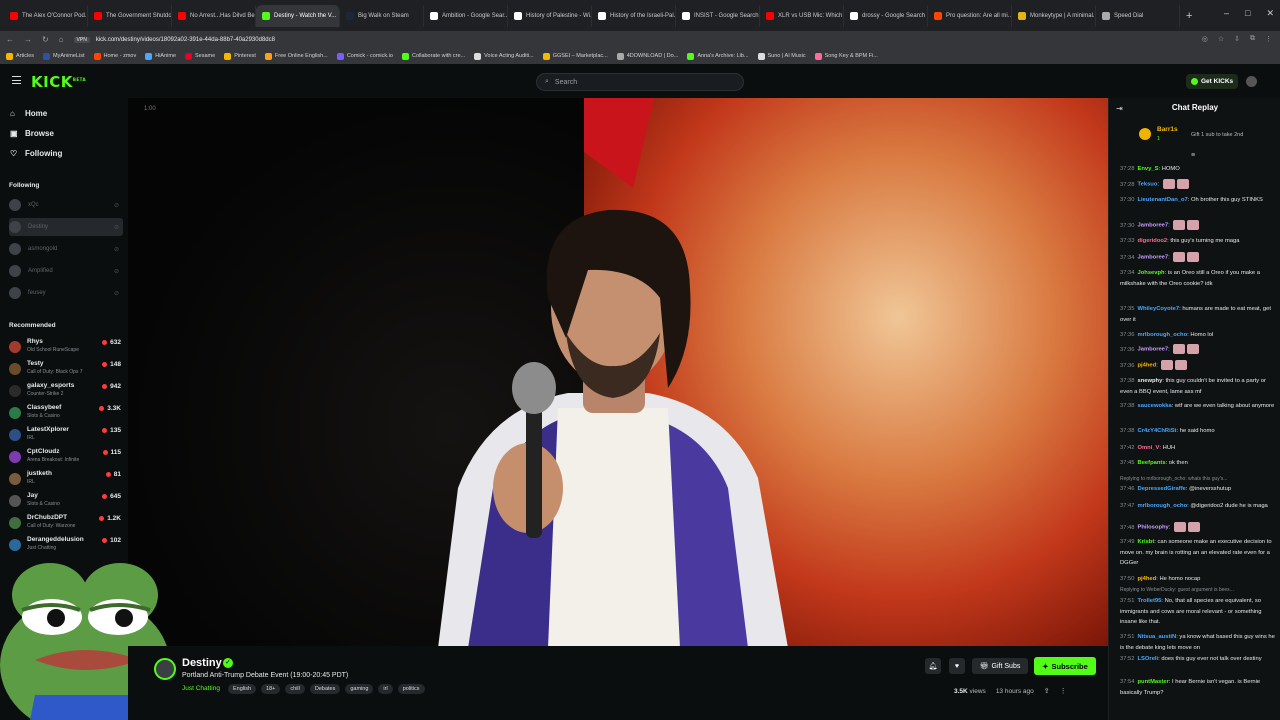 Image resolution: width=1280 pixels, height=720 pixels. What do you see at coordinates (1221, 39) in the screenshot?
I see `bookmark-icon: ☆` at bounding box center [1221, 39].